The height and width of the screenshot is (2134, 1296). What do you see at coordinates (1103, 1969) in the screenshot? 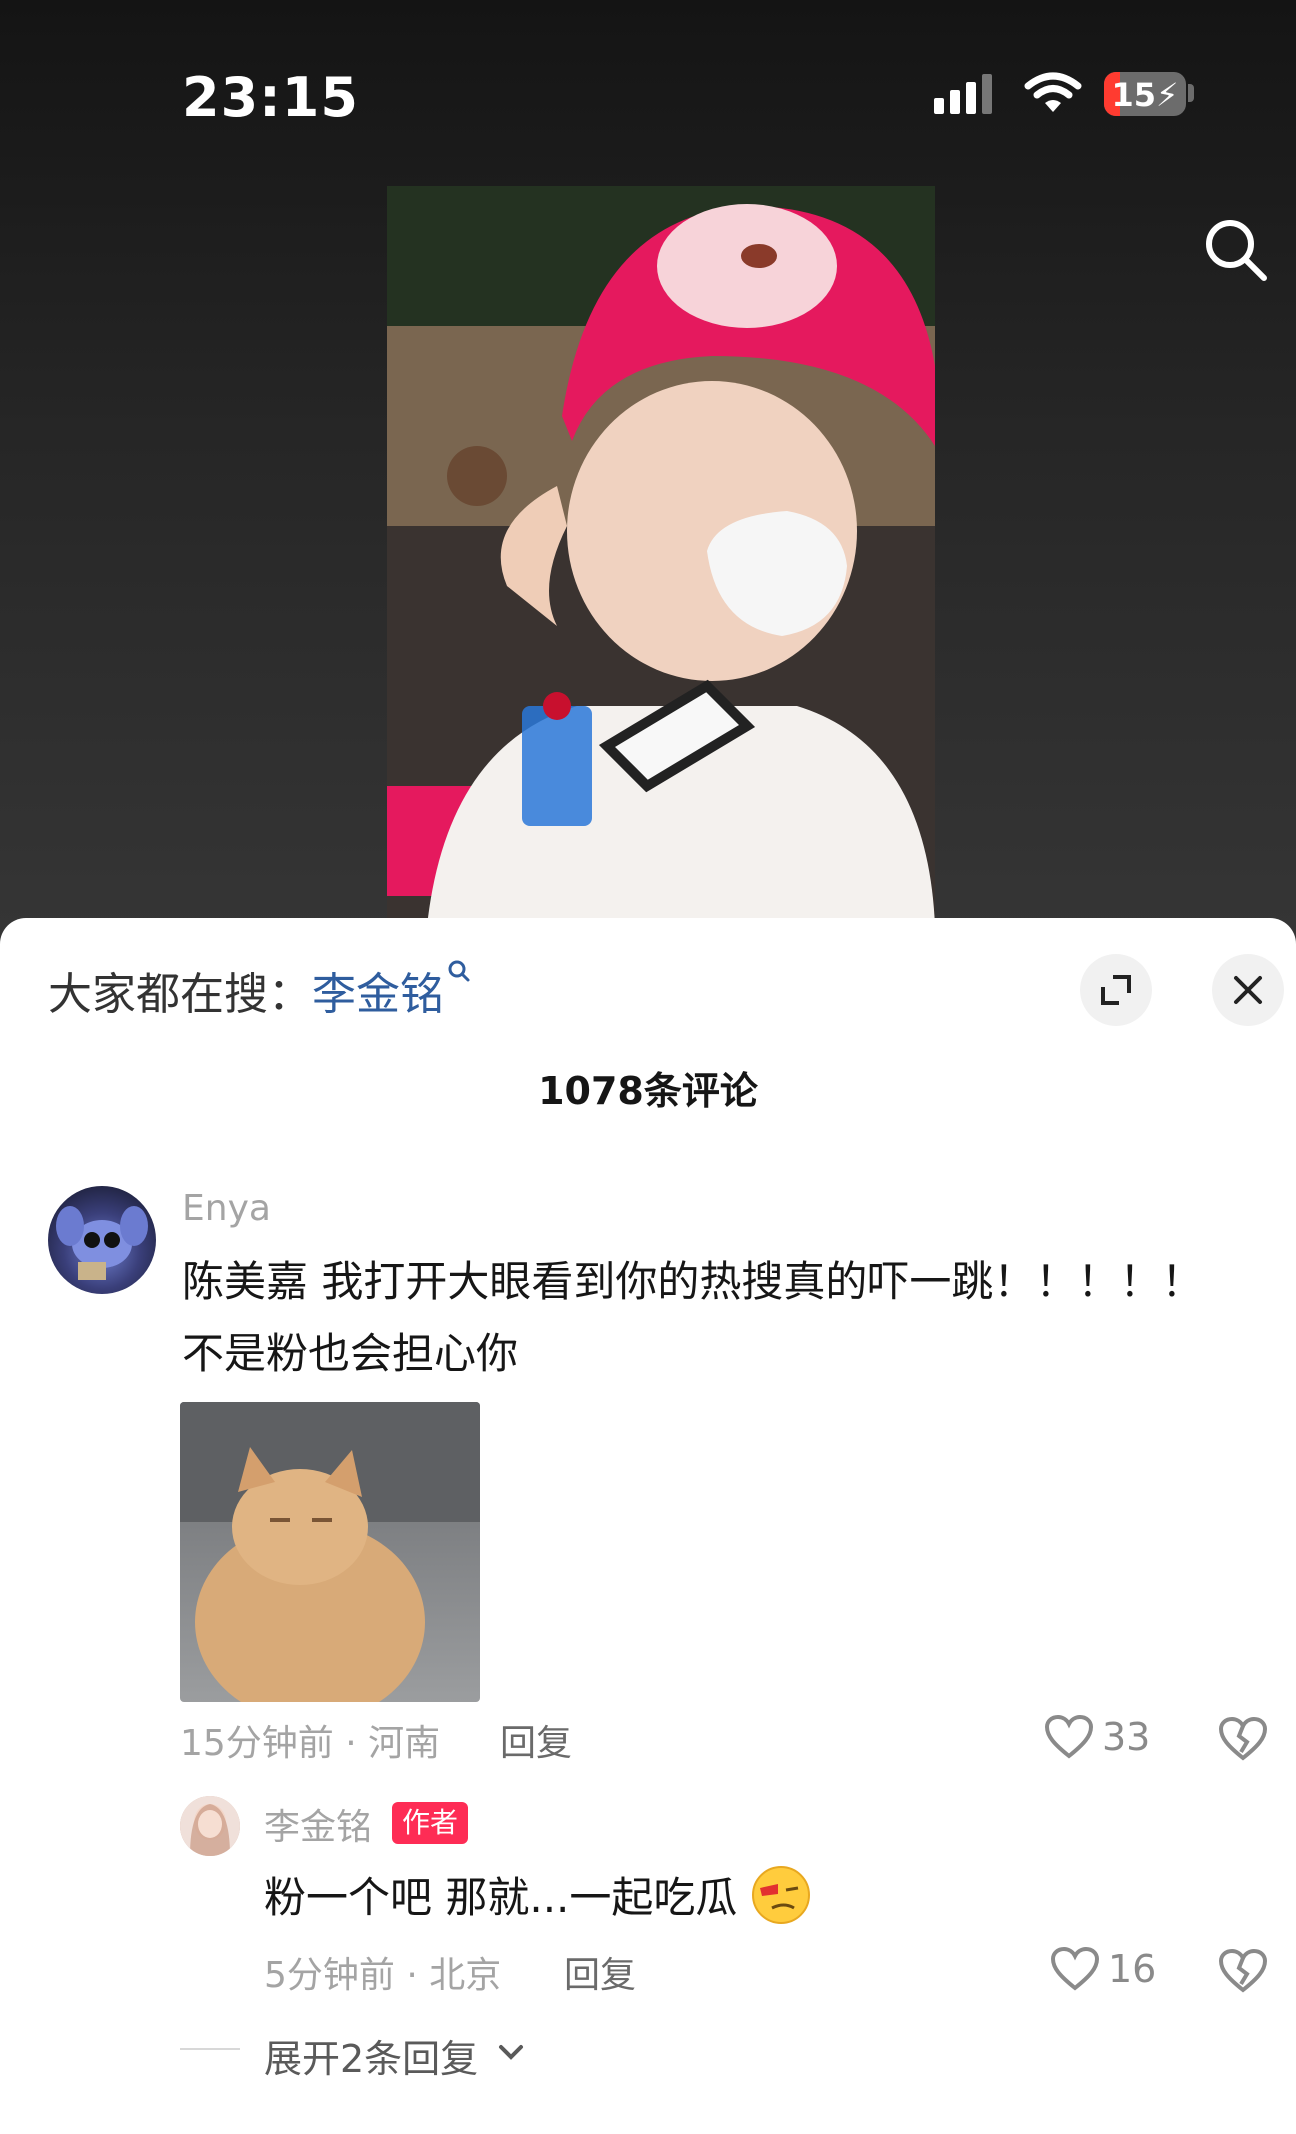
I see `like-button: 16` at bounding box center [1103, 1969].